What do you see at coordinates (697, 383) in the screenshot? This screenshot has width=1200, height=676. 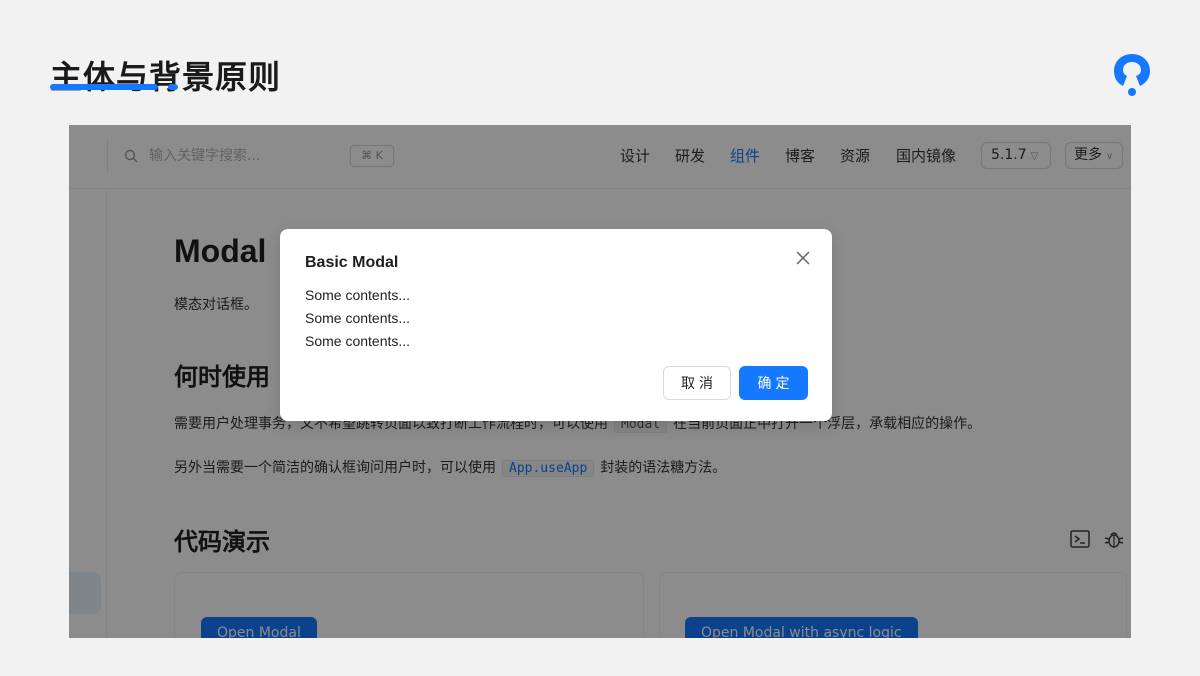 I see `cancel-button: 取消` at bounding box center [697, 383].